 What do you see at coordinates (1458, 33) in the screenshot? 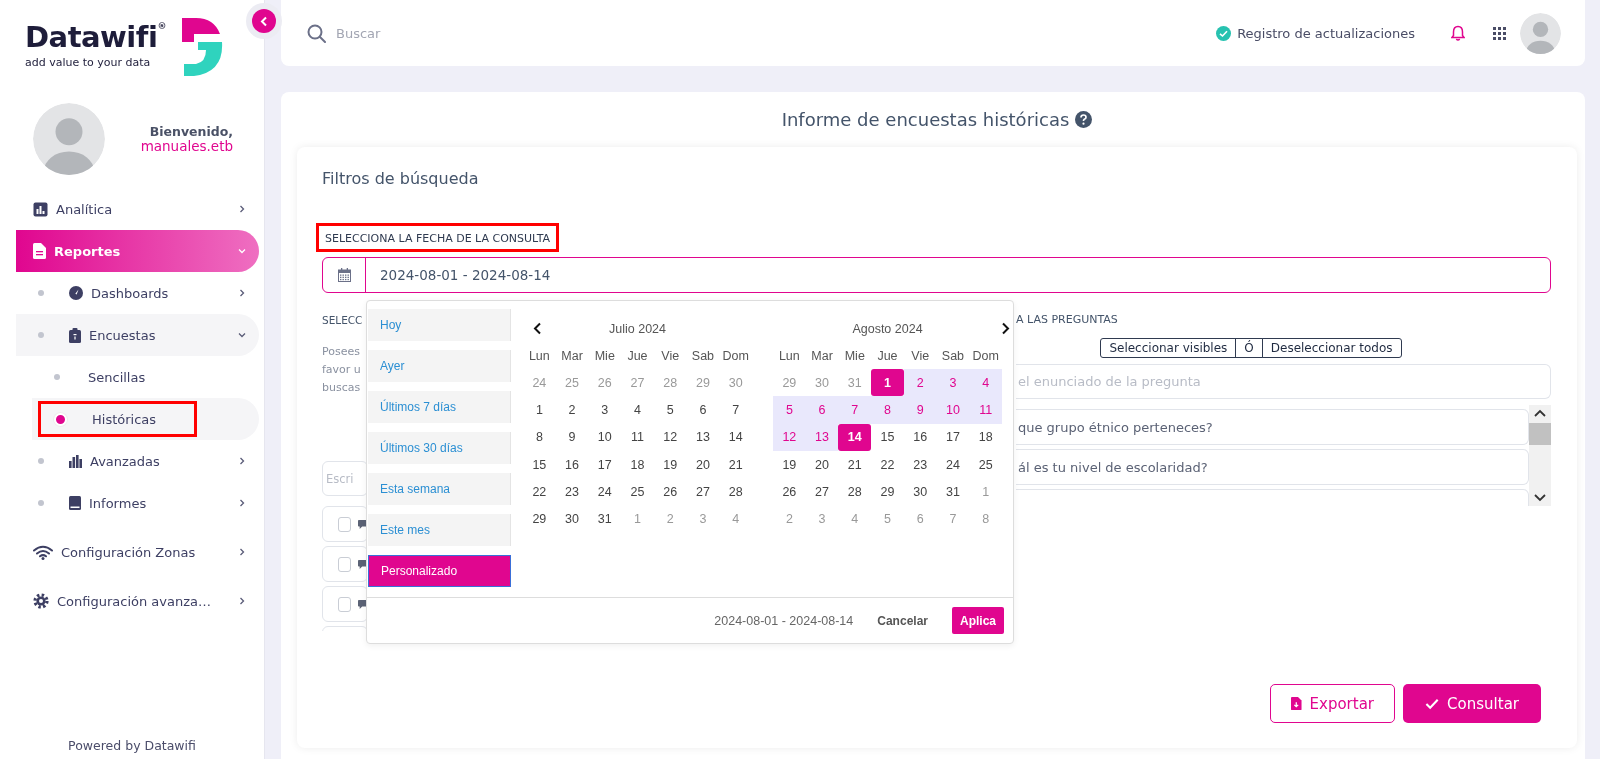
I see `bell-icon` at bounding box center [1458, 33].